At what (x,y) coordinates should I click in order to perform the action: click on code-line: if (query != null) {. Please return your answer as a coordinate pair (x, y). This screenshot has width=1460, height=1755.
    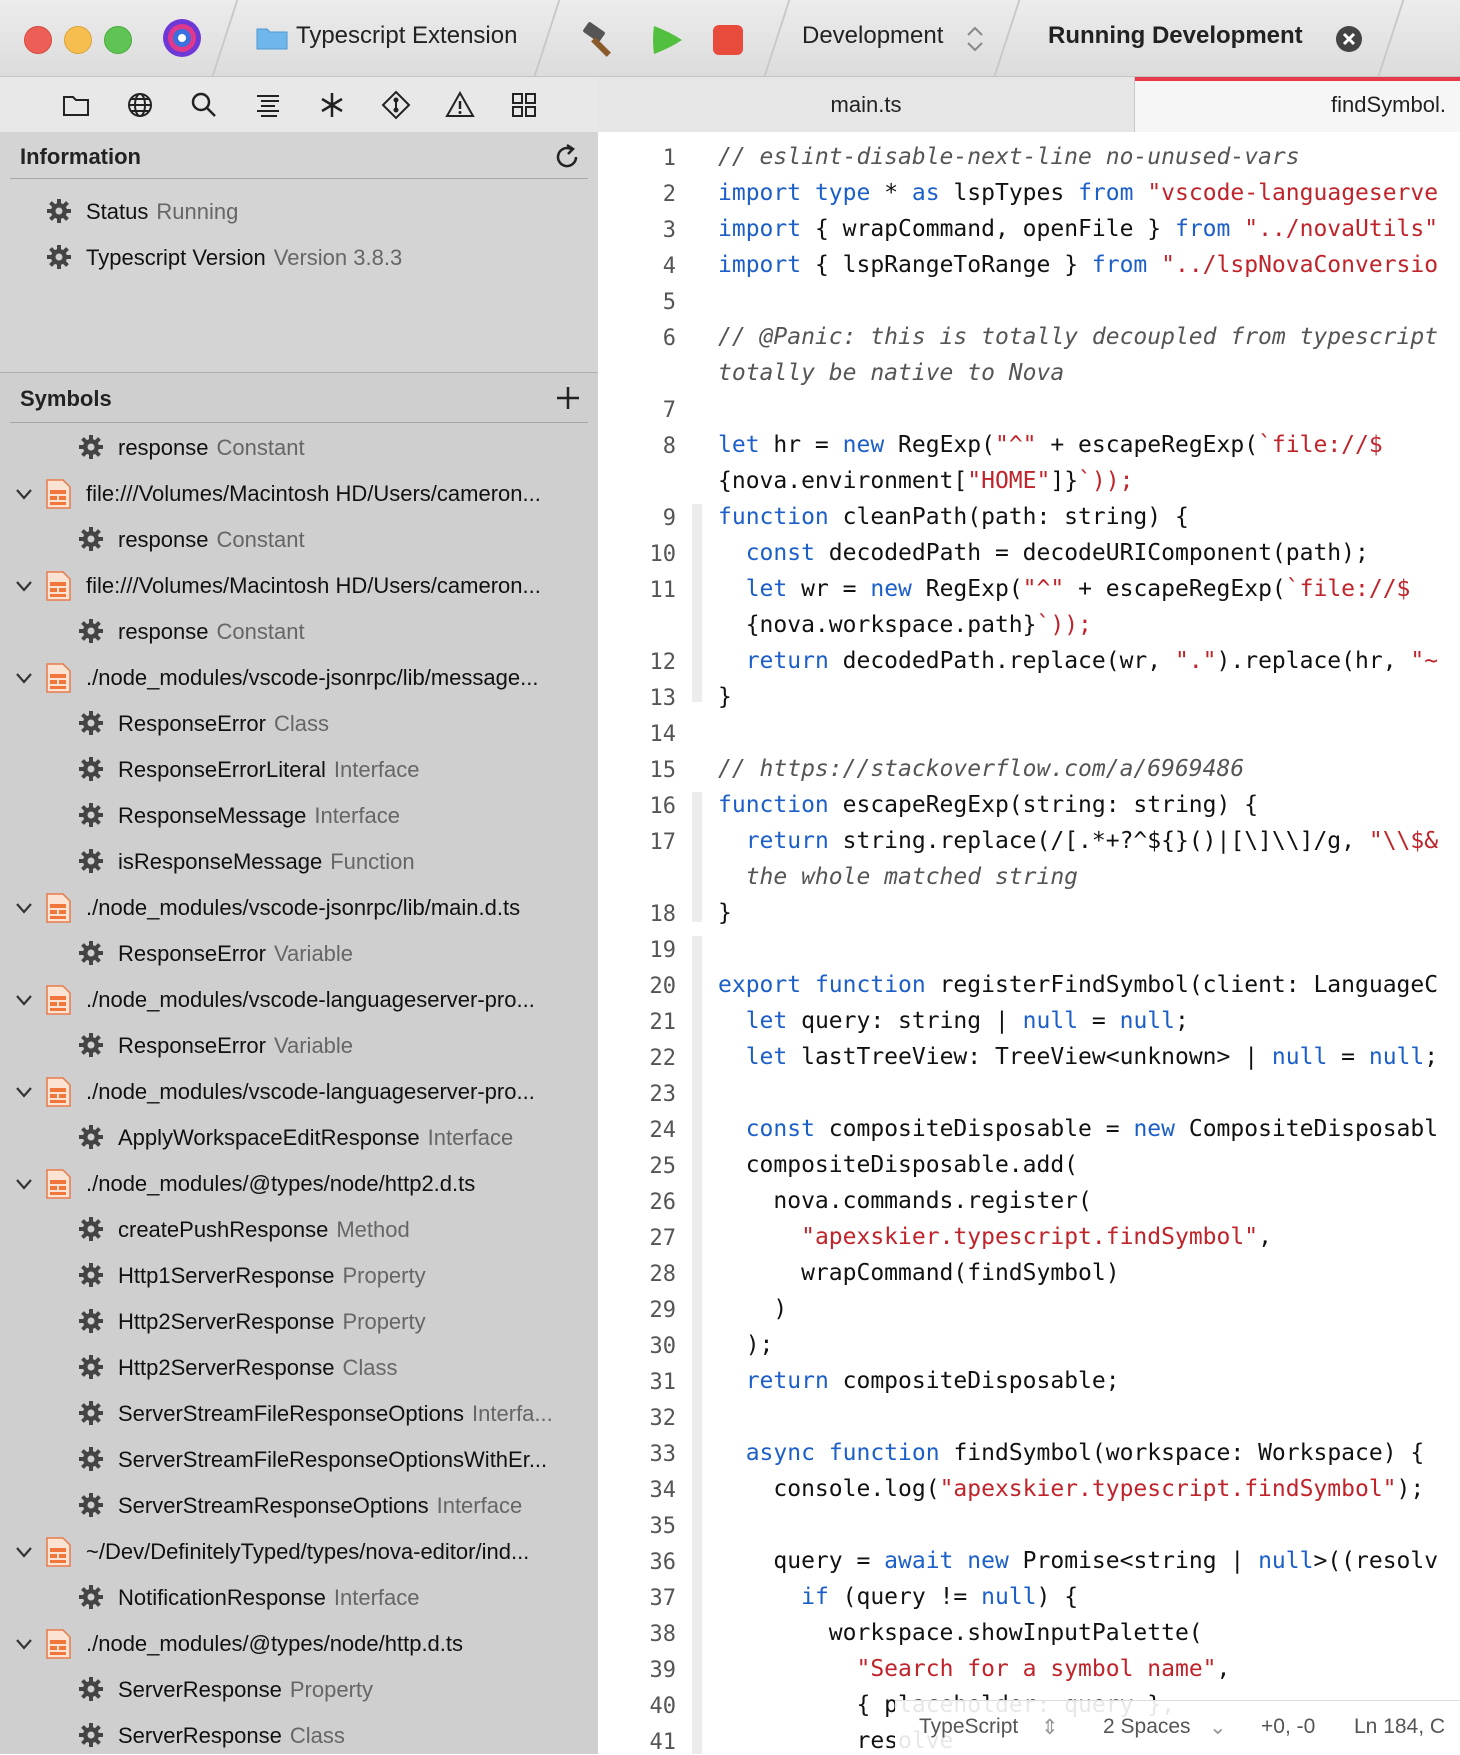
    Looking at the image, I should click on (898, 1597).